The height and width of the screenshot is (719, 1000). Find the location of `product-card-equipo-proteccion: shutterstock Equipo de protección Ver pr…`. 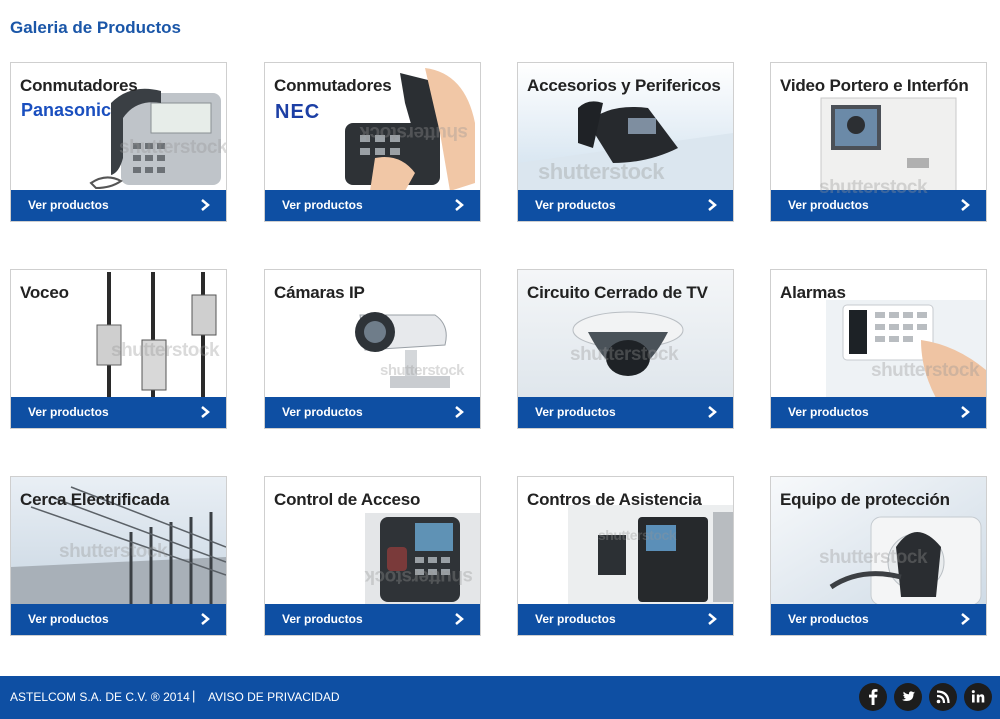

product-card-equipo-proteccion: shutterstock Equipo de protección Ver pr… is located at coordinates (878, 556).